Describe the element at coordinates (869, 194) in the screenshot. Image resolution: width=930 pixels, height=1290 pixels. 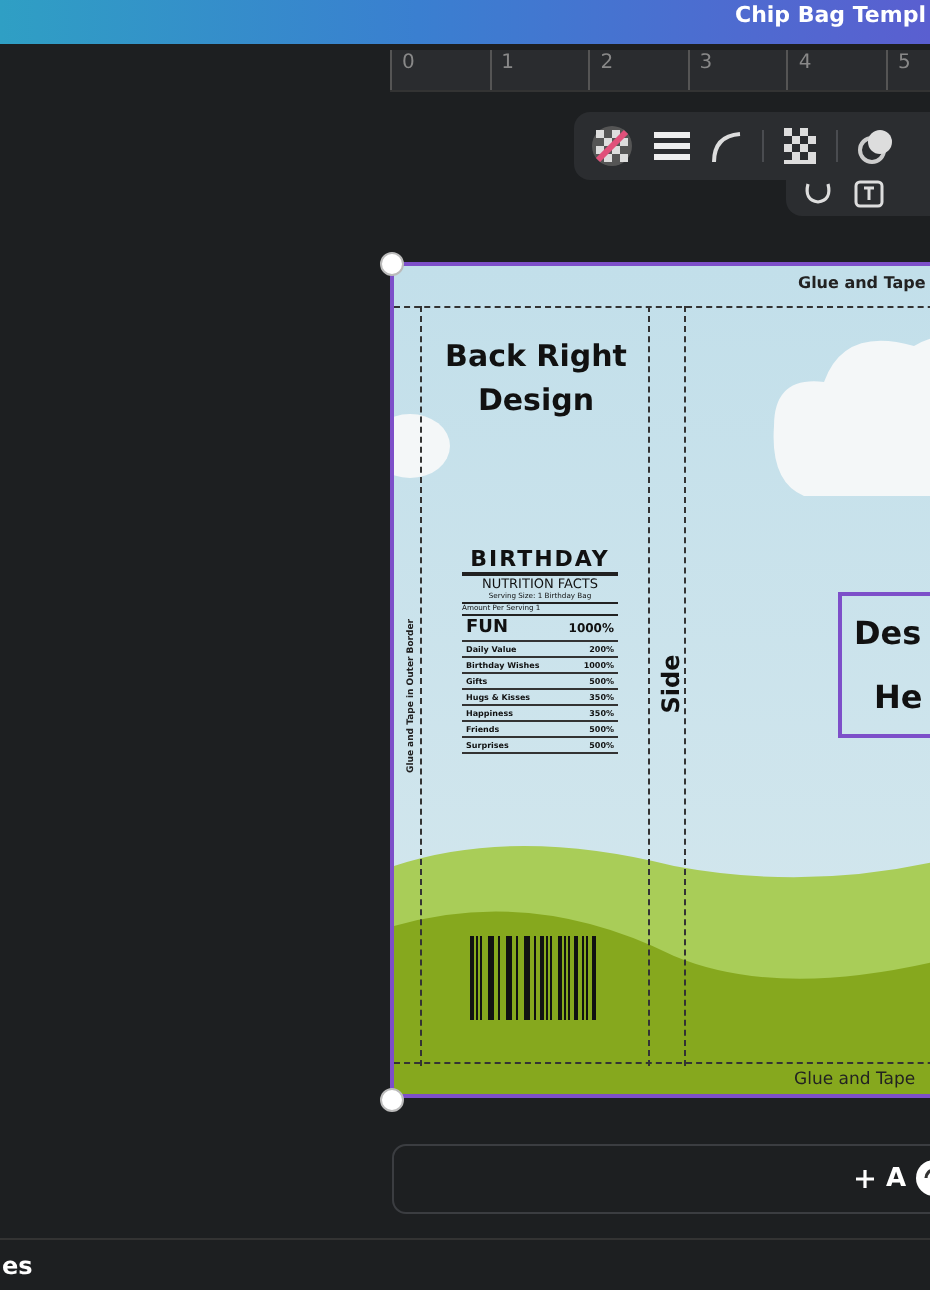
I see `text-box-icon` at that location.